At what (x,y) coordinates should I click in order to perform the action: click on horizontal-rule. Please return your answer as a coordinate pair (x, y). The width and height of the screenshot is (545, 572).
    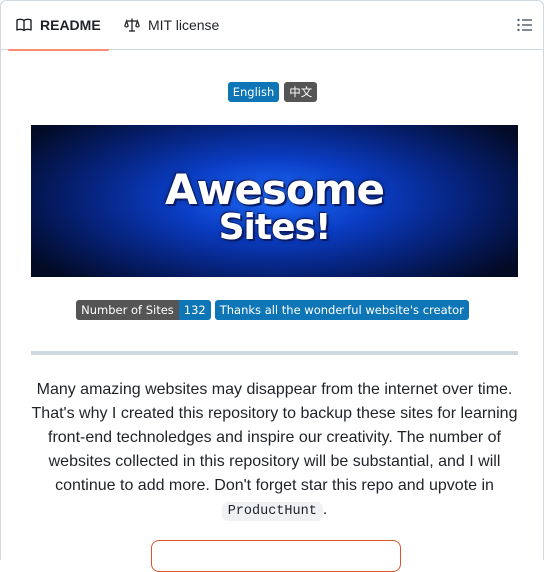
    Looking at the image, I should click on (274, 353).